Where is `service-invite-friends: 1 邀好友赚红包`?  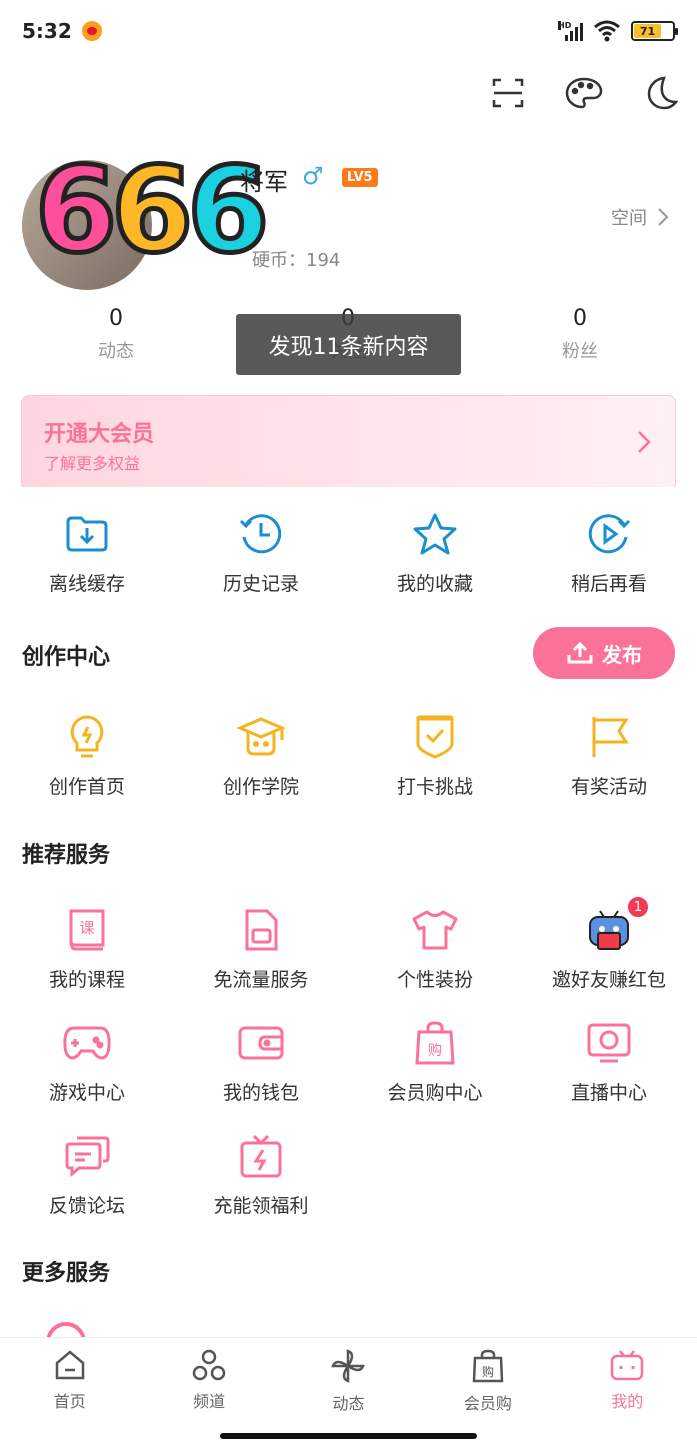
service-invite-friends: 1 邀好友赚红包 is located at coordinates (609, 943).